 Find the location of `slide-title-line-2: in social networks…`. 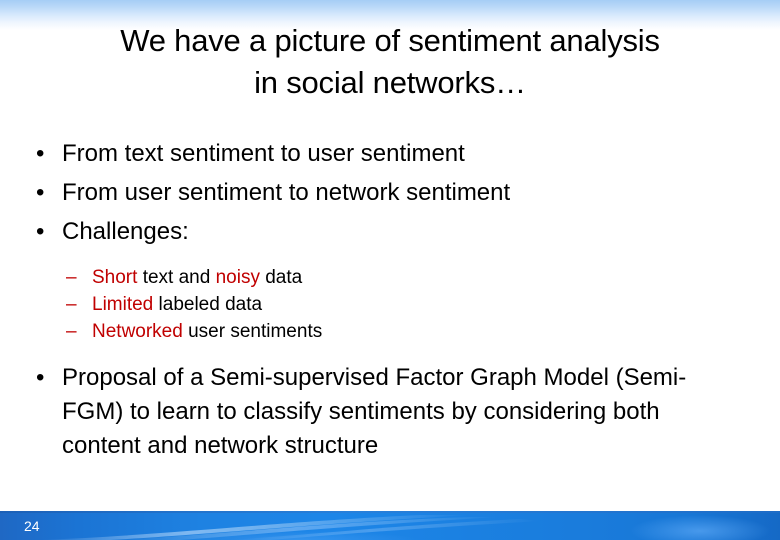

slide-title-line-2: in social networks… is located at coordinates (390, 82).